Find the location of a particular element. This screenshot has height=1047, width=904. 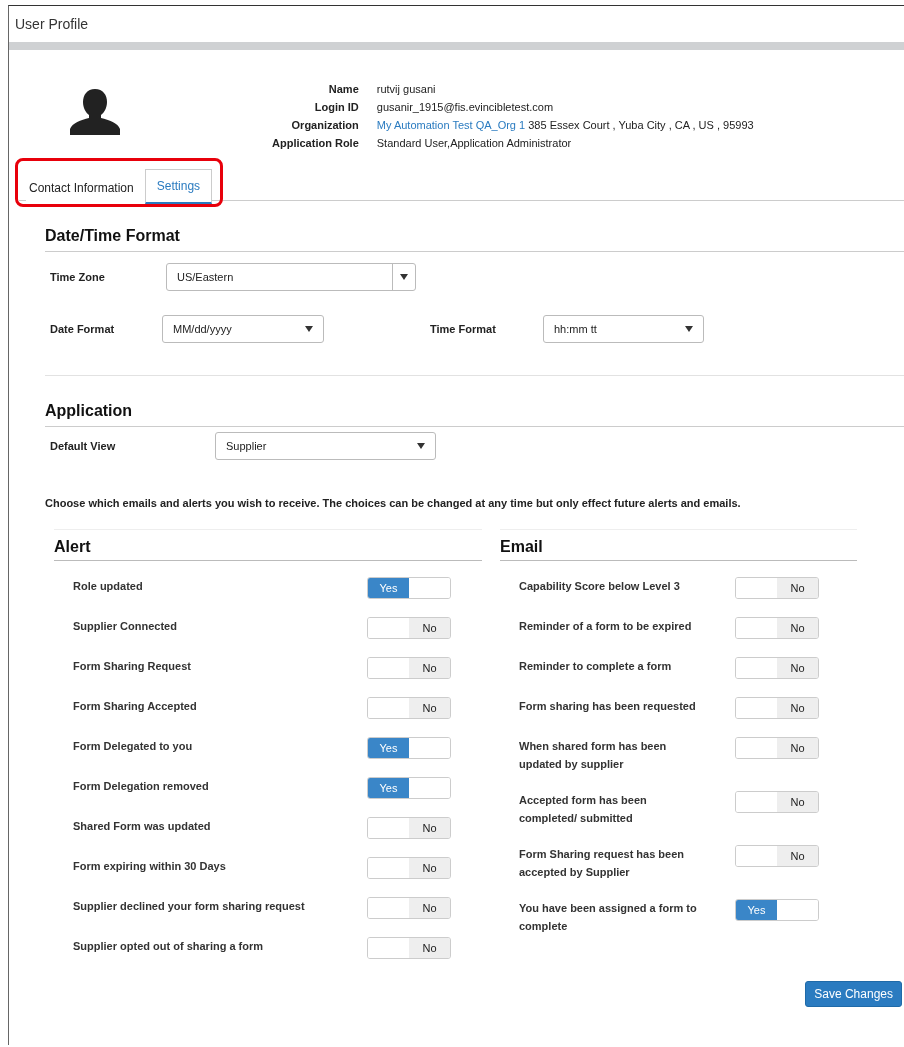

setting-label: Form expiring within 30 Days is located at coordinates (149, 866).